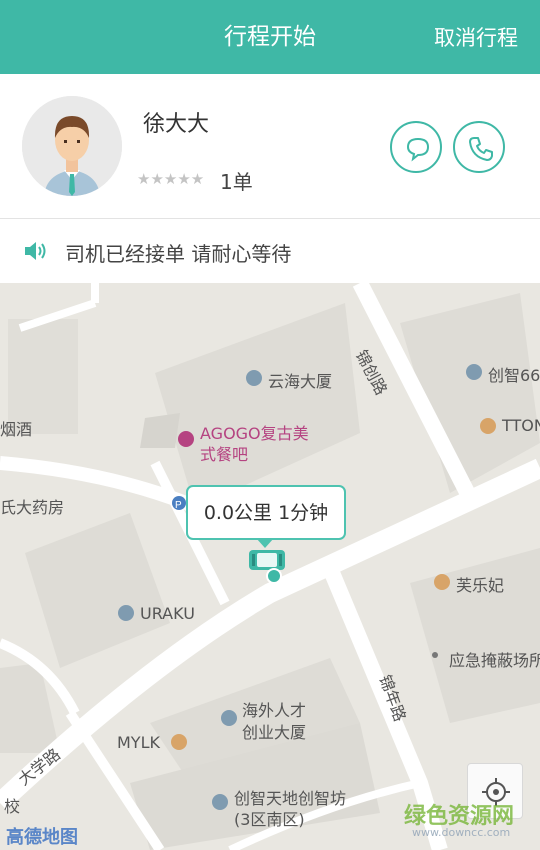 This screenshot has width=540, height=850. Describe the element at coordinates (35, 251) in the screenshot. I see `speaker-icon` at that location.